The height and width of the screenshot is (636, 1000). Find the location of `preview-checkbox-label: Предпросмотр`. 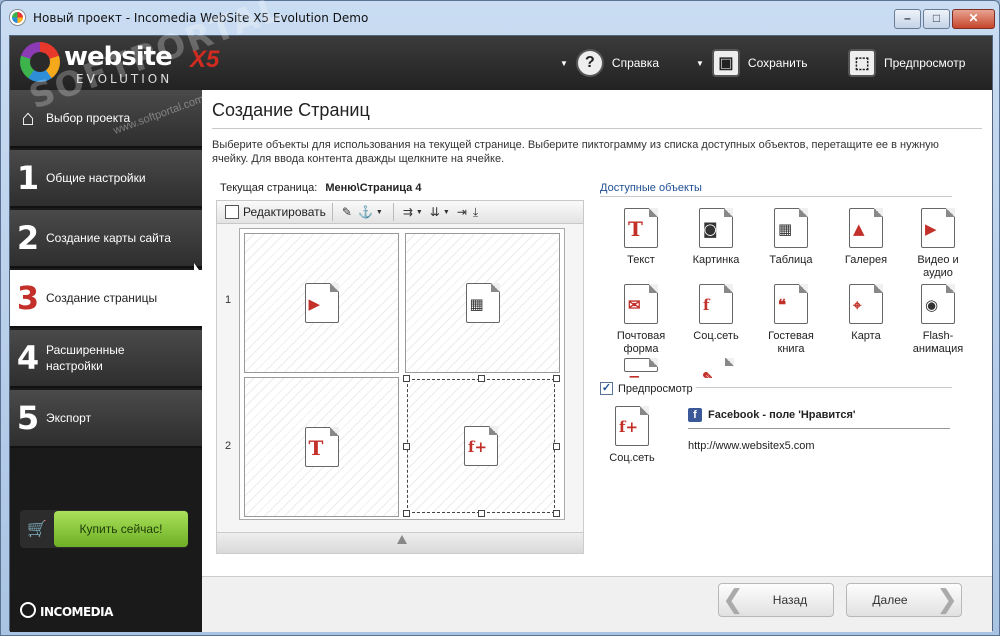

preview-checkbox-label: Предпросмотр is located at coordinates (655, 388).